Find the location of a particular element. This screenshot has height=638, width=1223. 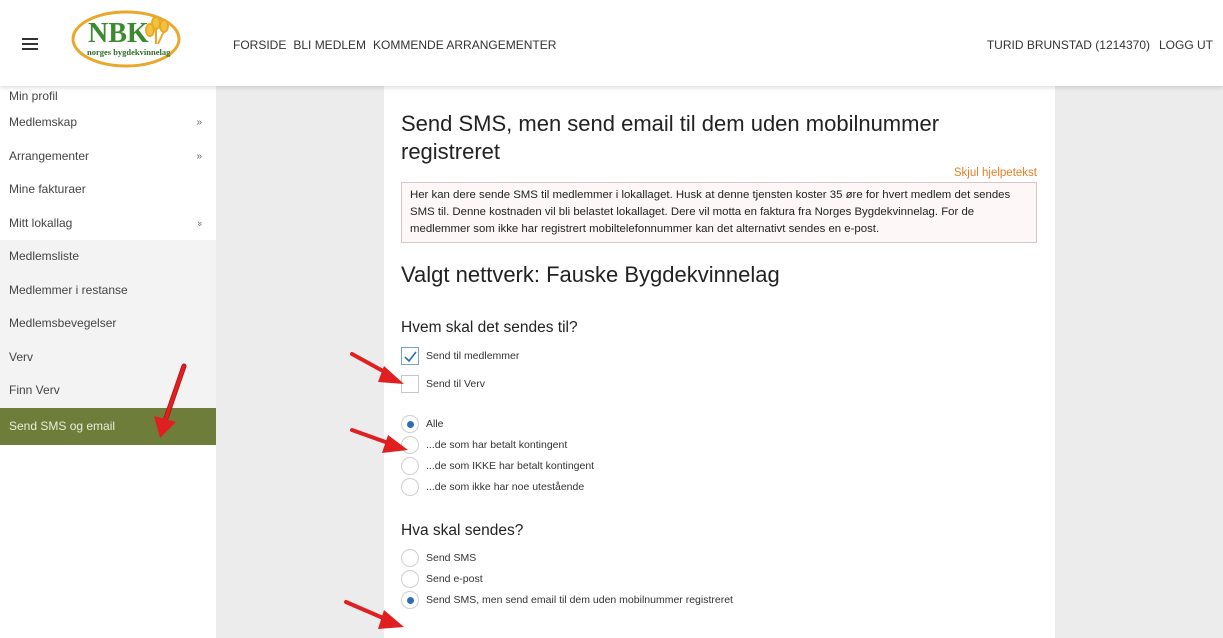

radio-label: ...de som ikke har noe utestående is located at coordinates (505, 487).